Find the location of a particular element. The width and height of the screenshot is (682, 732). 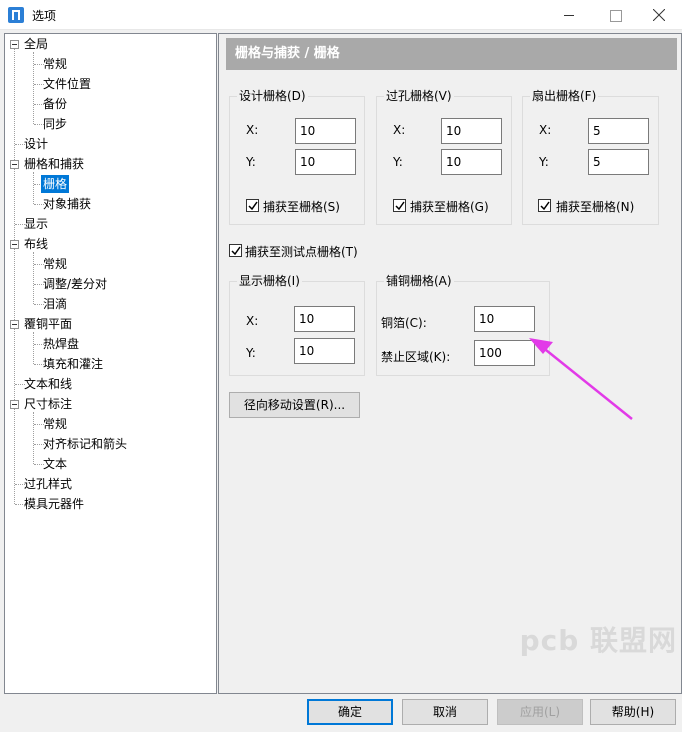

tree-item-grids: 栅格 is located at coordinates (55, 184).